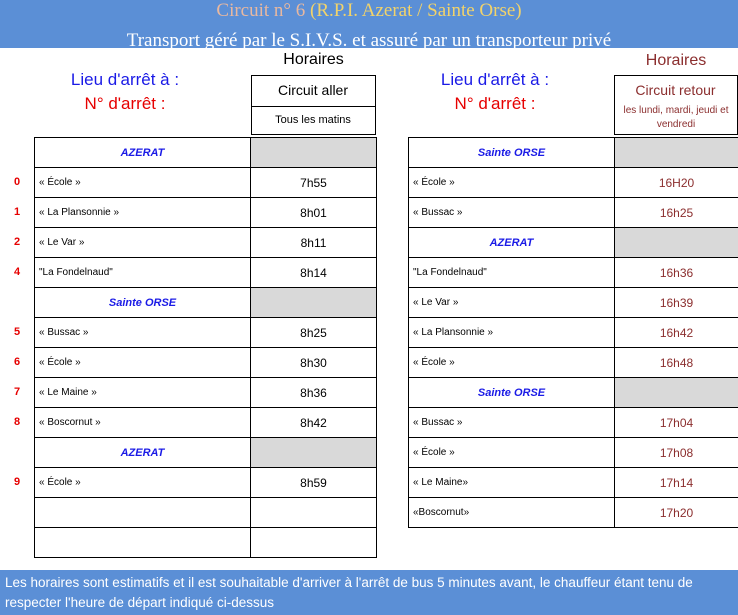 This screenshot has height=615, width=738. What do you see at coordinates (511, 272) in the screenshot?
I see `stop-name: "La Fondelnaud"` at bounding box center [511, 272].